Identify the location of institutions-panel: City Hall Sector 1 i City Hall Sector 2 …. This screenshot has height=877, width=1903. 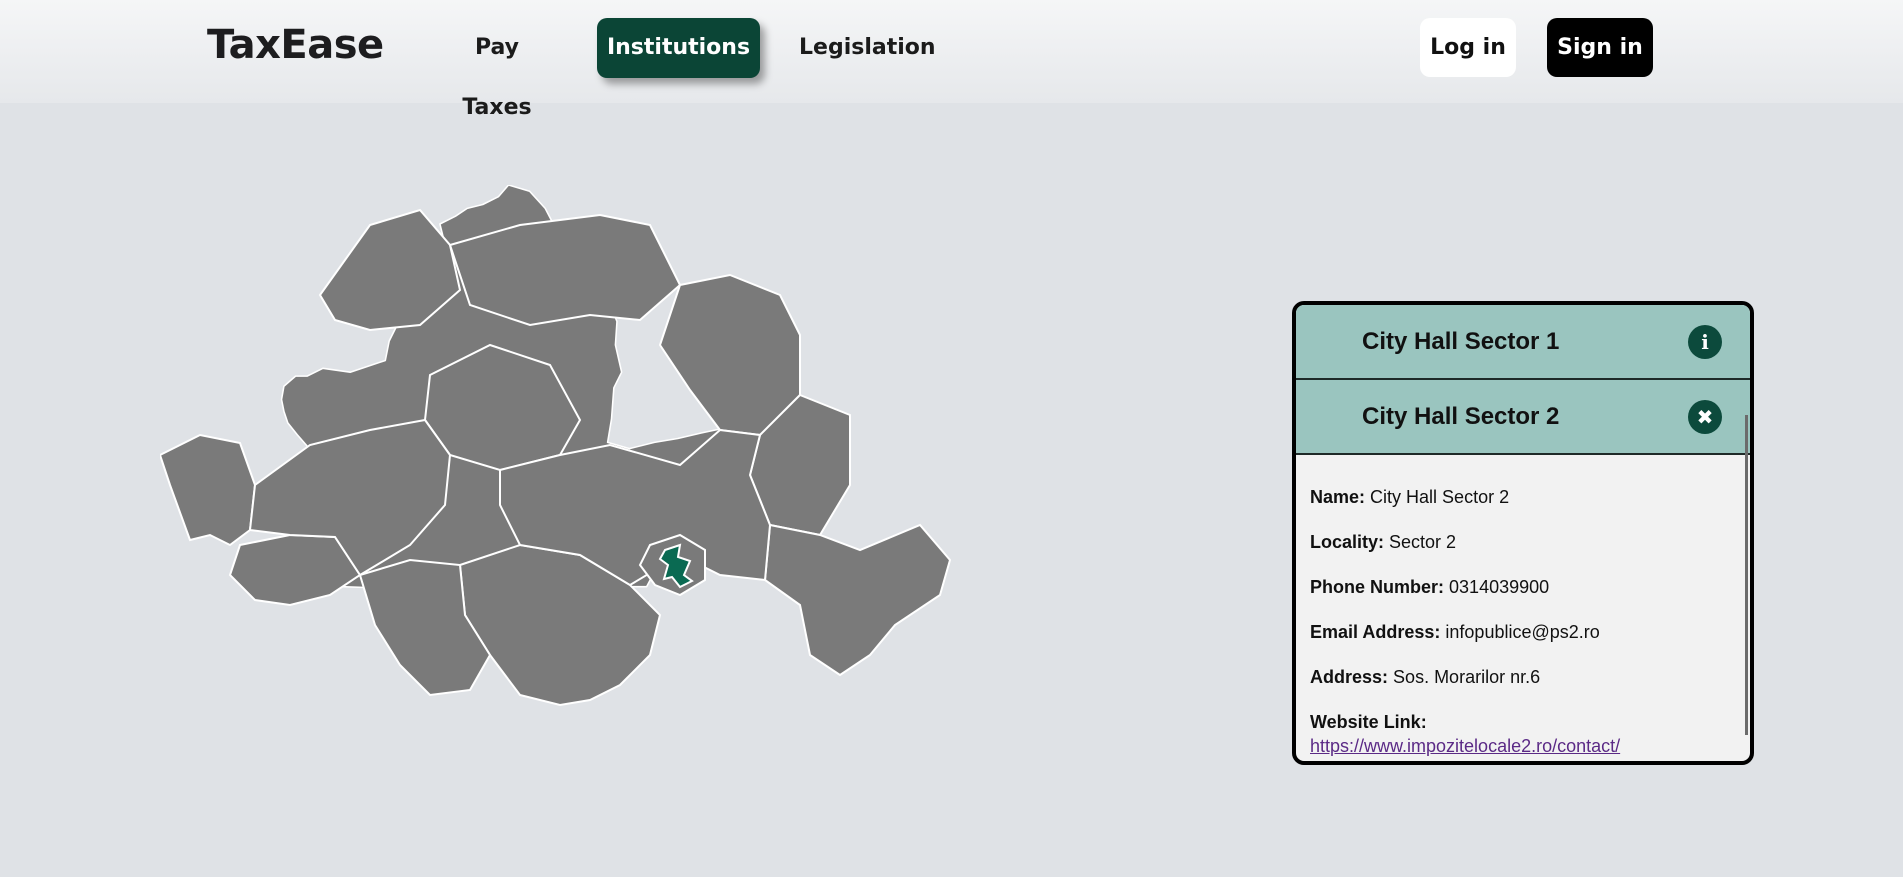
(1523, 533).